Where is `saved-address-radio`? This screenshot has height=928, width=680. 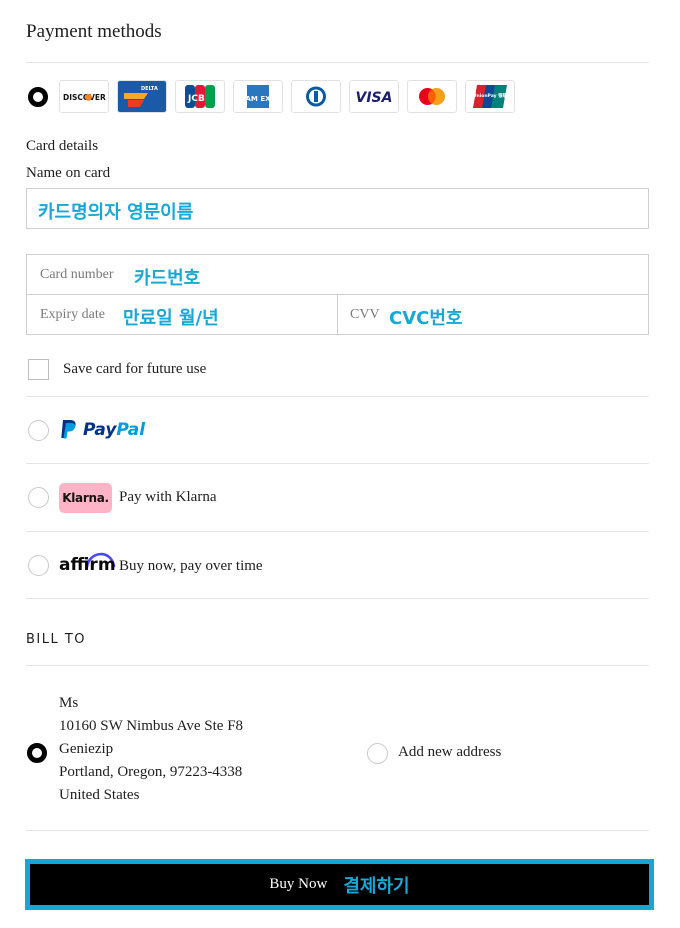
saved-address-radio is located at coordinates (37, 753).